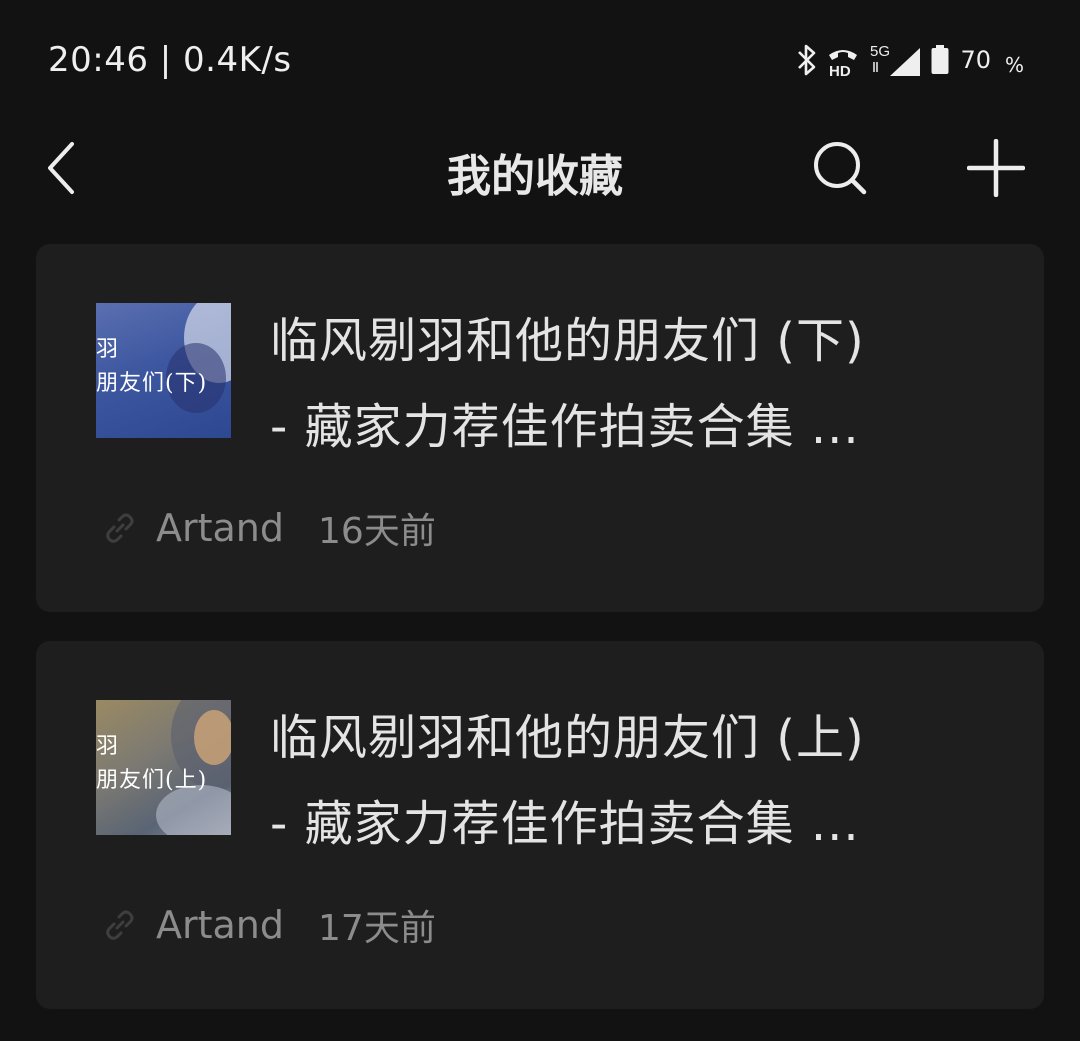  I want to click on network-label: 5G, so click(880, 51).